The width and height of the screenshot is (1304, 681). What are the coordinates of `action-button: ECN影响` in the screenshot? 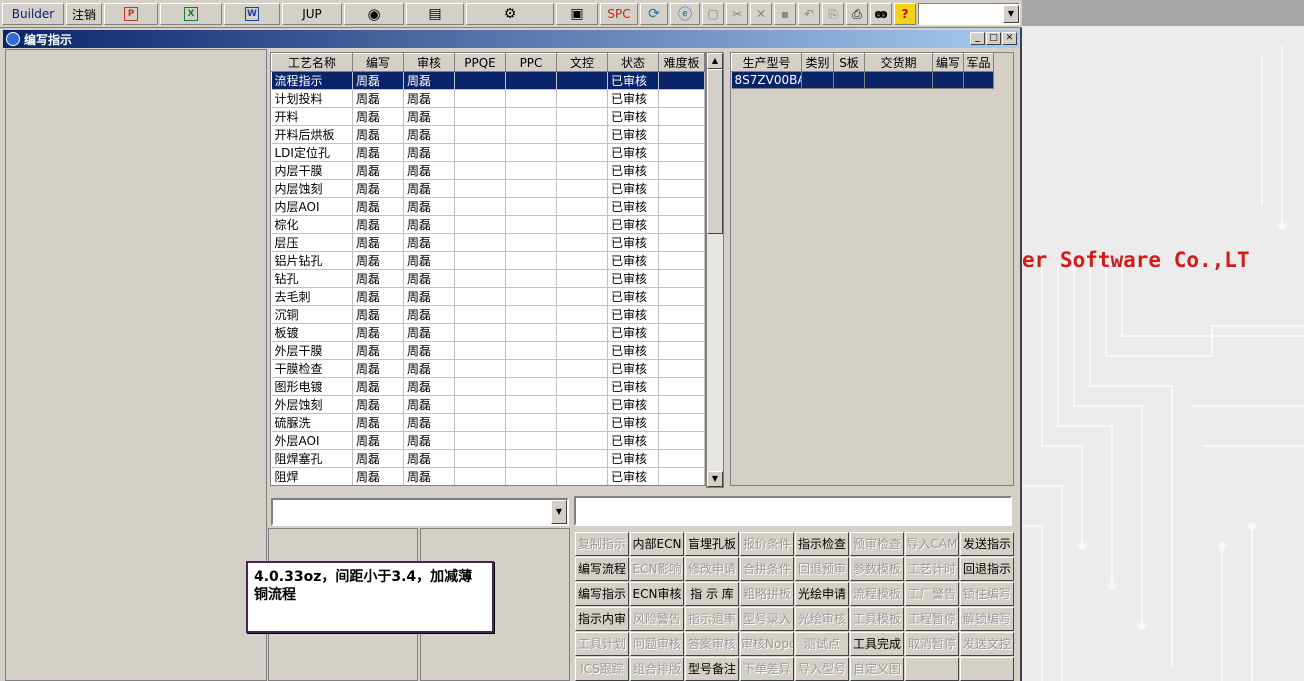 It's located at (657, 569).